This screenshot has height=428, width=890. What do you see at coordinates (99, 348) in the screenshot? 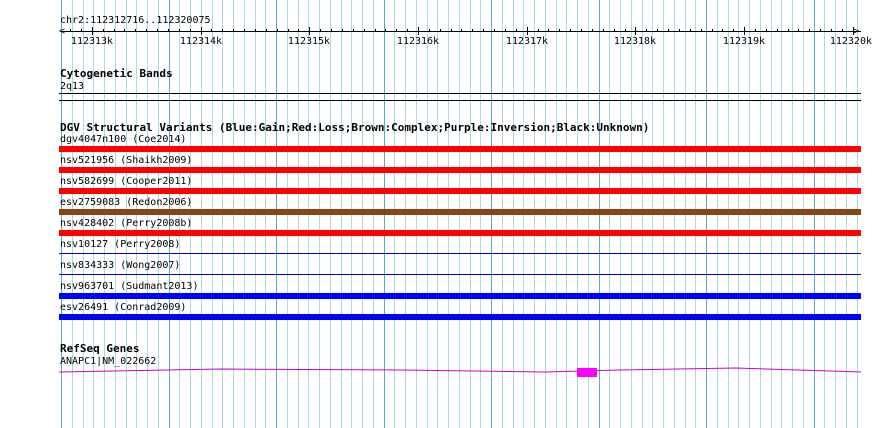
I see `refseq-track-title: RefSeq Genes` at bounding box center [99, 348].